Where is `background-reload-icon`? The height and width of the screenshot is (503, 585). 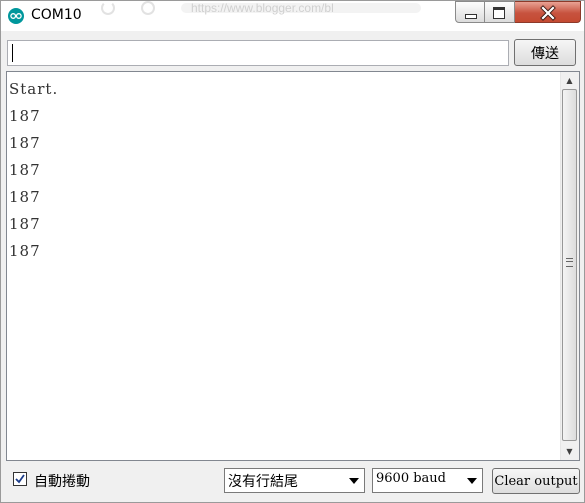 background-reload-icon is located at coordinates (108, 8).